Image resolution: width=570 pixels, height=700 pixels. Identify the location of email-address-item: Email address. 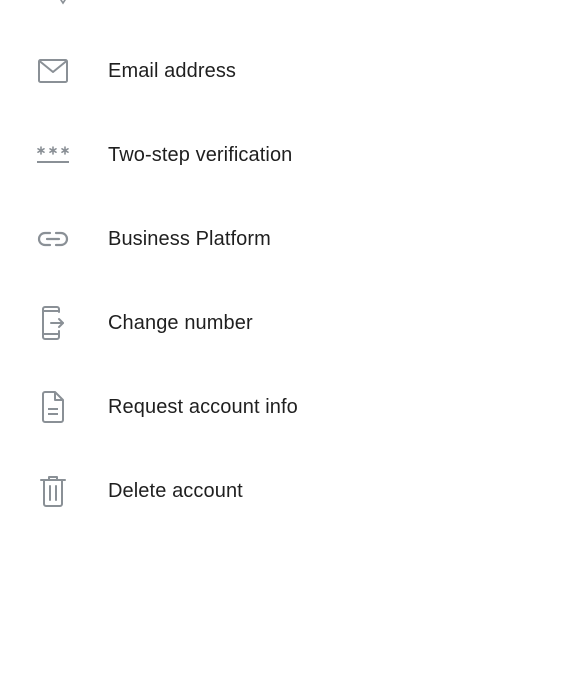
(285, 71).